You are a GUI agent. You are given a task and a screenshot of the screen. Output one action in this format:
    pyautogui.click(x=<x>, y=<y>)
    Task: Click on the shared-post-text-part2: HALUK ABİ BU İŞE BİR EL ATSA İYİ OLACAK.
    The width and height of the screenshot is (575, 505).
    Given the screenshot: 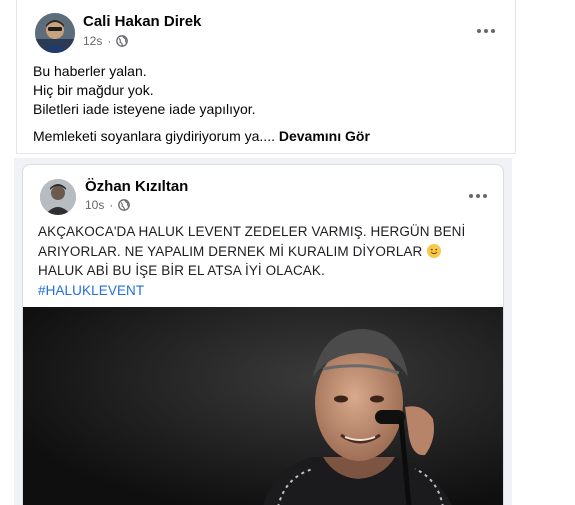 What is the action you would take?
    pyautogui.click(x=181, y=270)
    